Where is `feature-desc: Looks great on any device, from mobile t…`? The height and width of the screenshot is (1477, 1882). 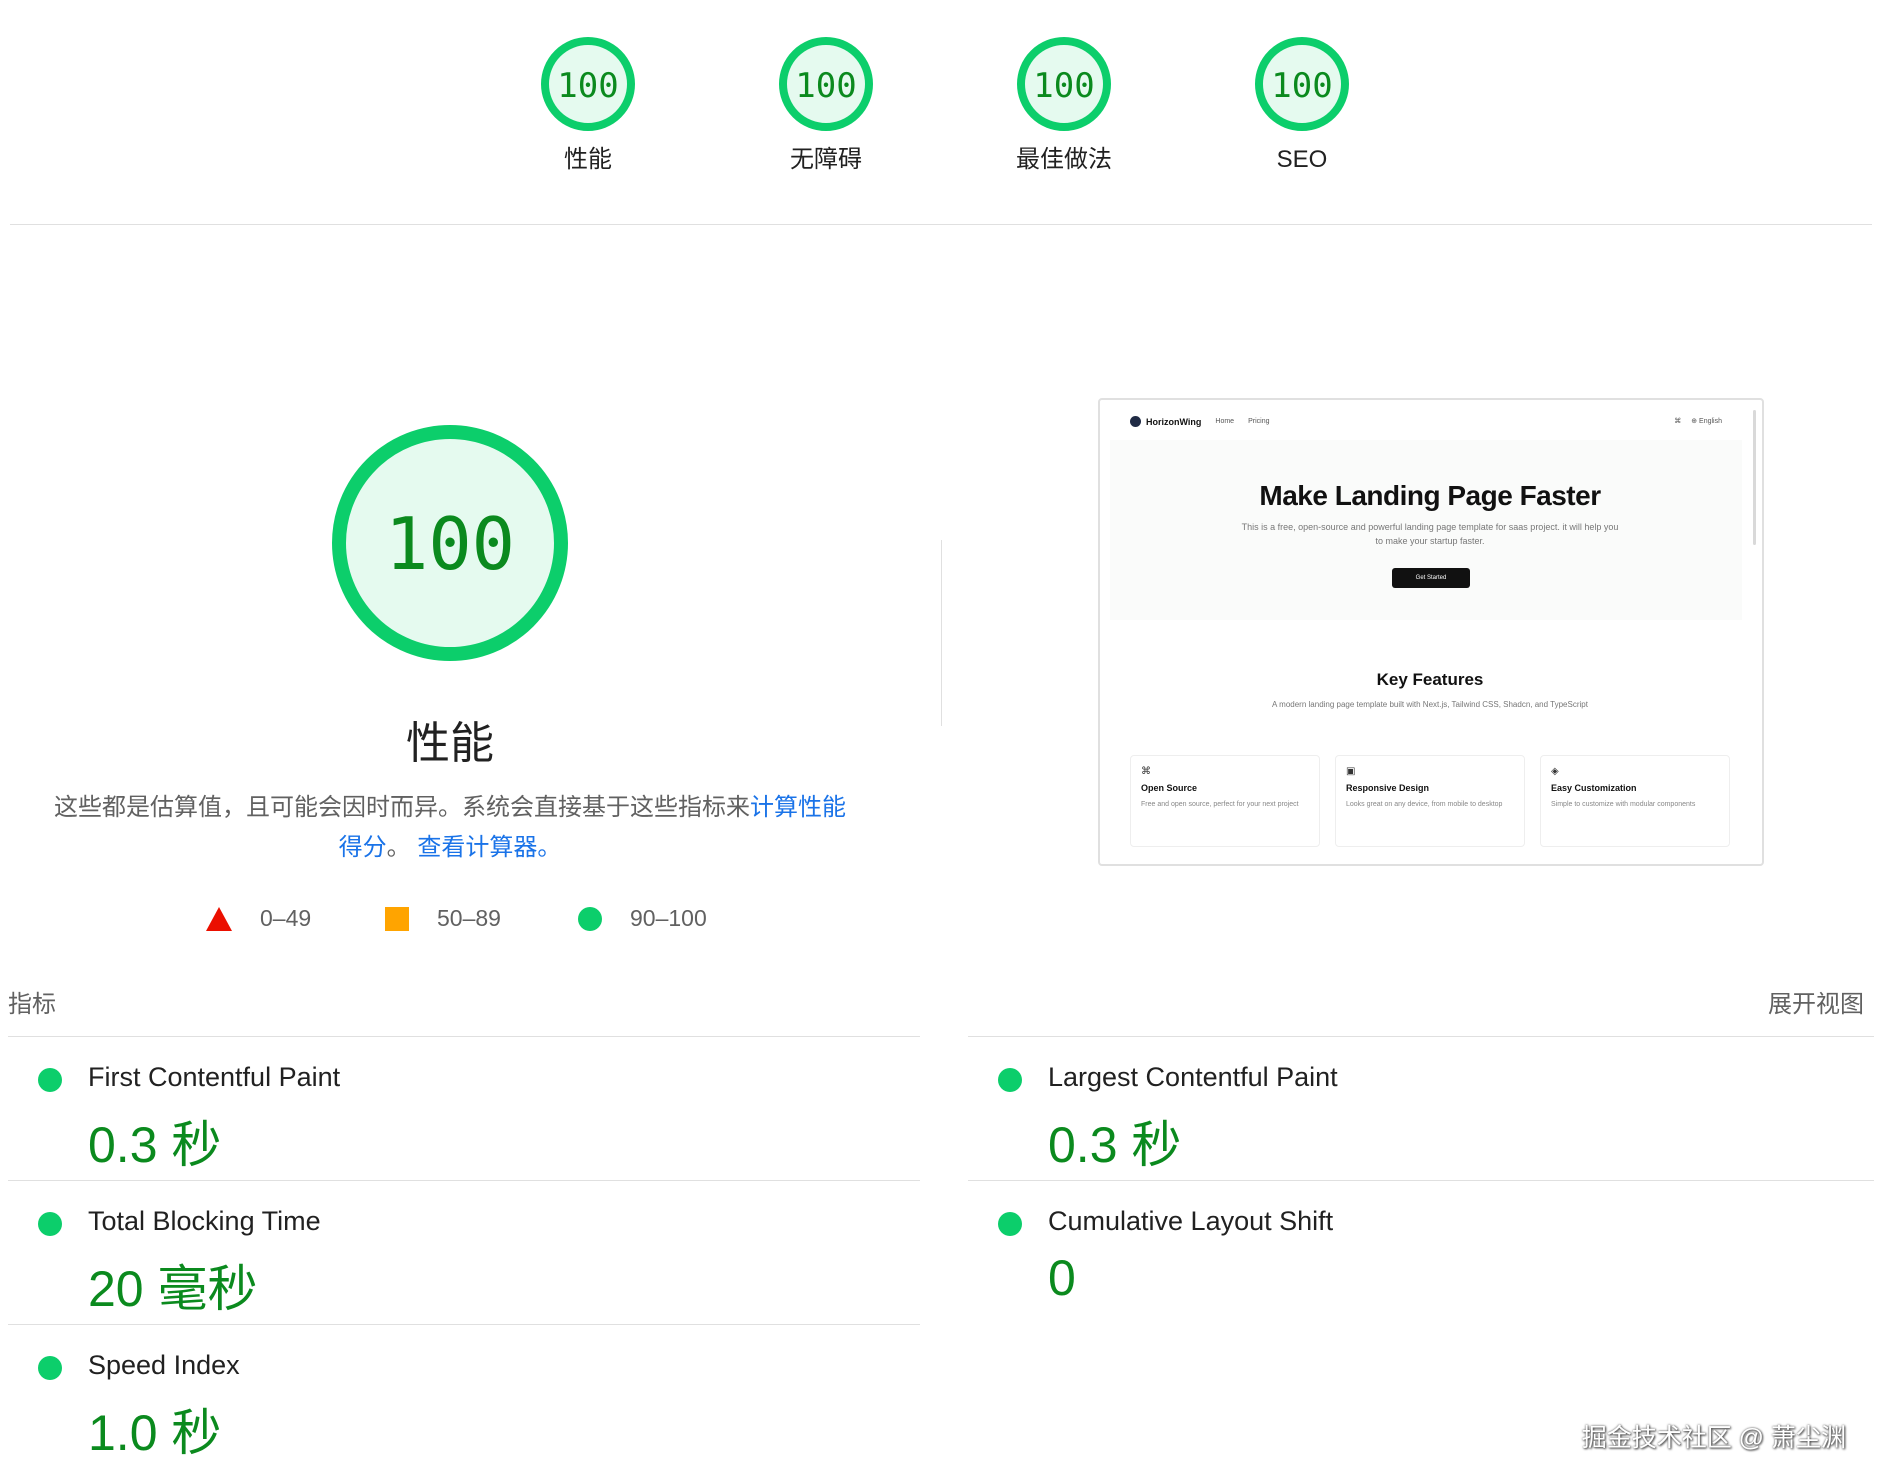 feature-desc: Looks great on any device, from mobile t… is located at coordinates (1424, 804).